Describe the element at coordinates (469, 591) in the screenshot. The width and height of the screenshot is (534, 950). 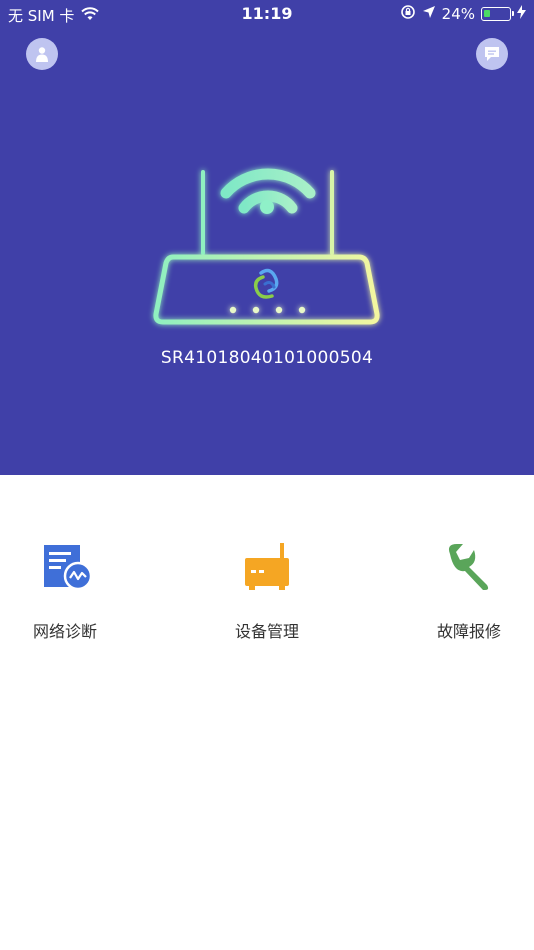
I see `repair-report-button: 故障报修` at that location.